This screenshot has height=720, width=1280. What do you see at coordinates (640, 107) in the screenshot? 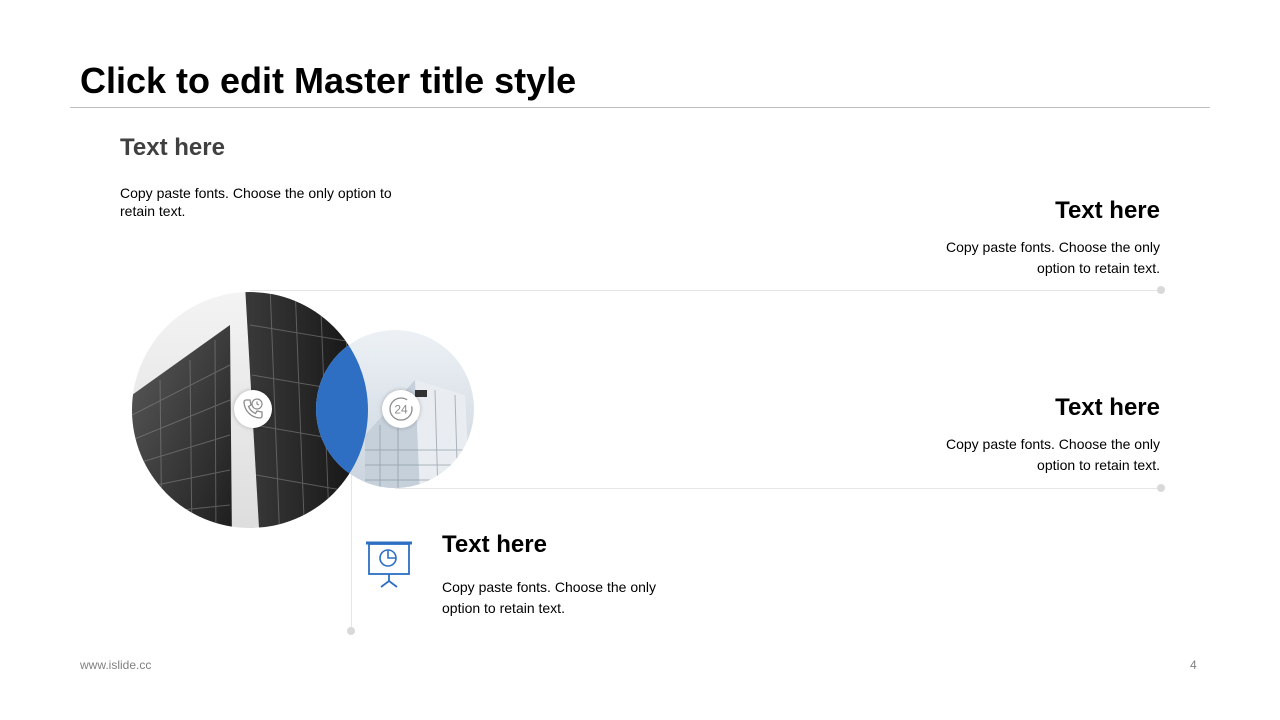
I see `title-divider` at bounding box center [640, 107].